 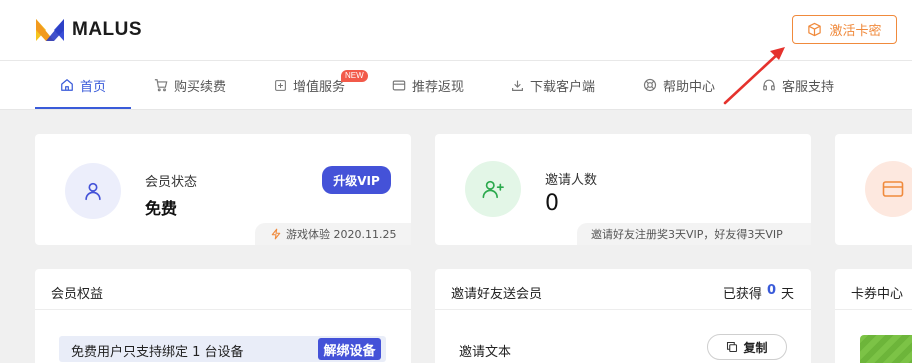 I want to click on nav-label-support: 客服支持, so click(x=808, y=87).